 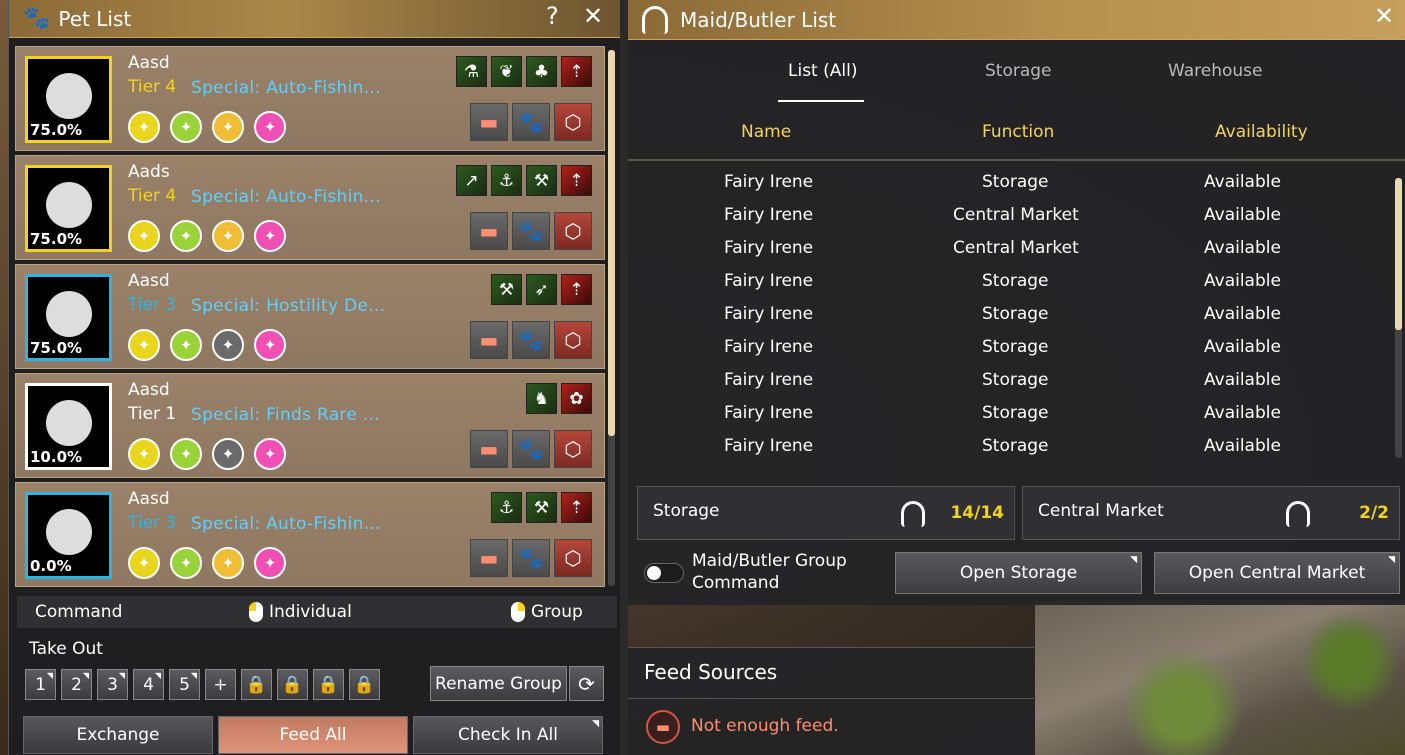 I want to click on talent-icon: ⚗, so click(x=471, y=71).